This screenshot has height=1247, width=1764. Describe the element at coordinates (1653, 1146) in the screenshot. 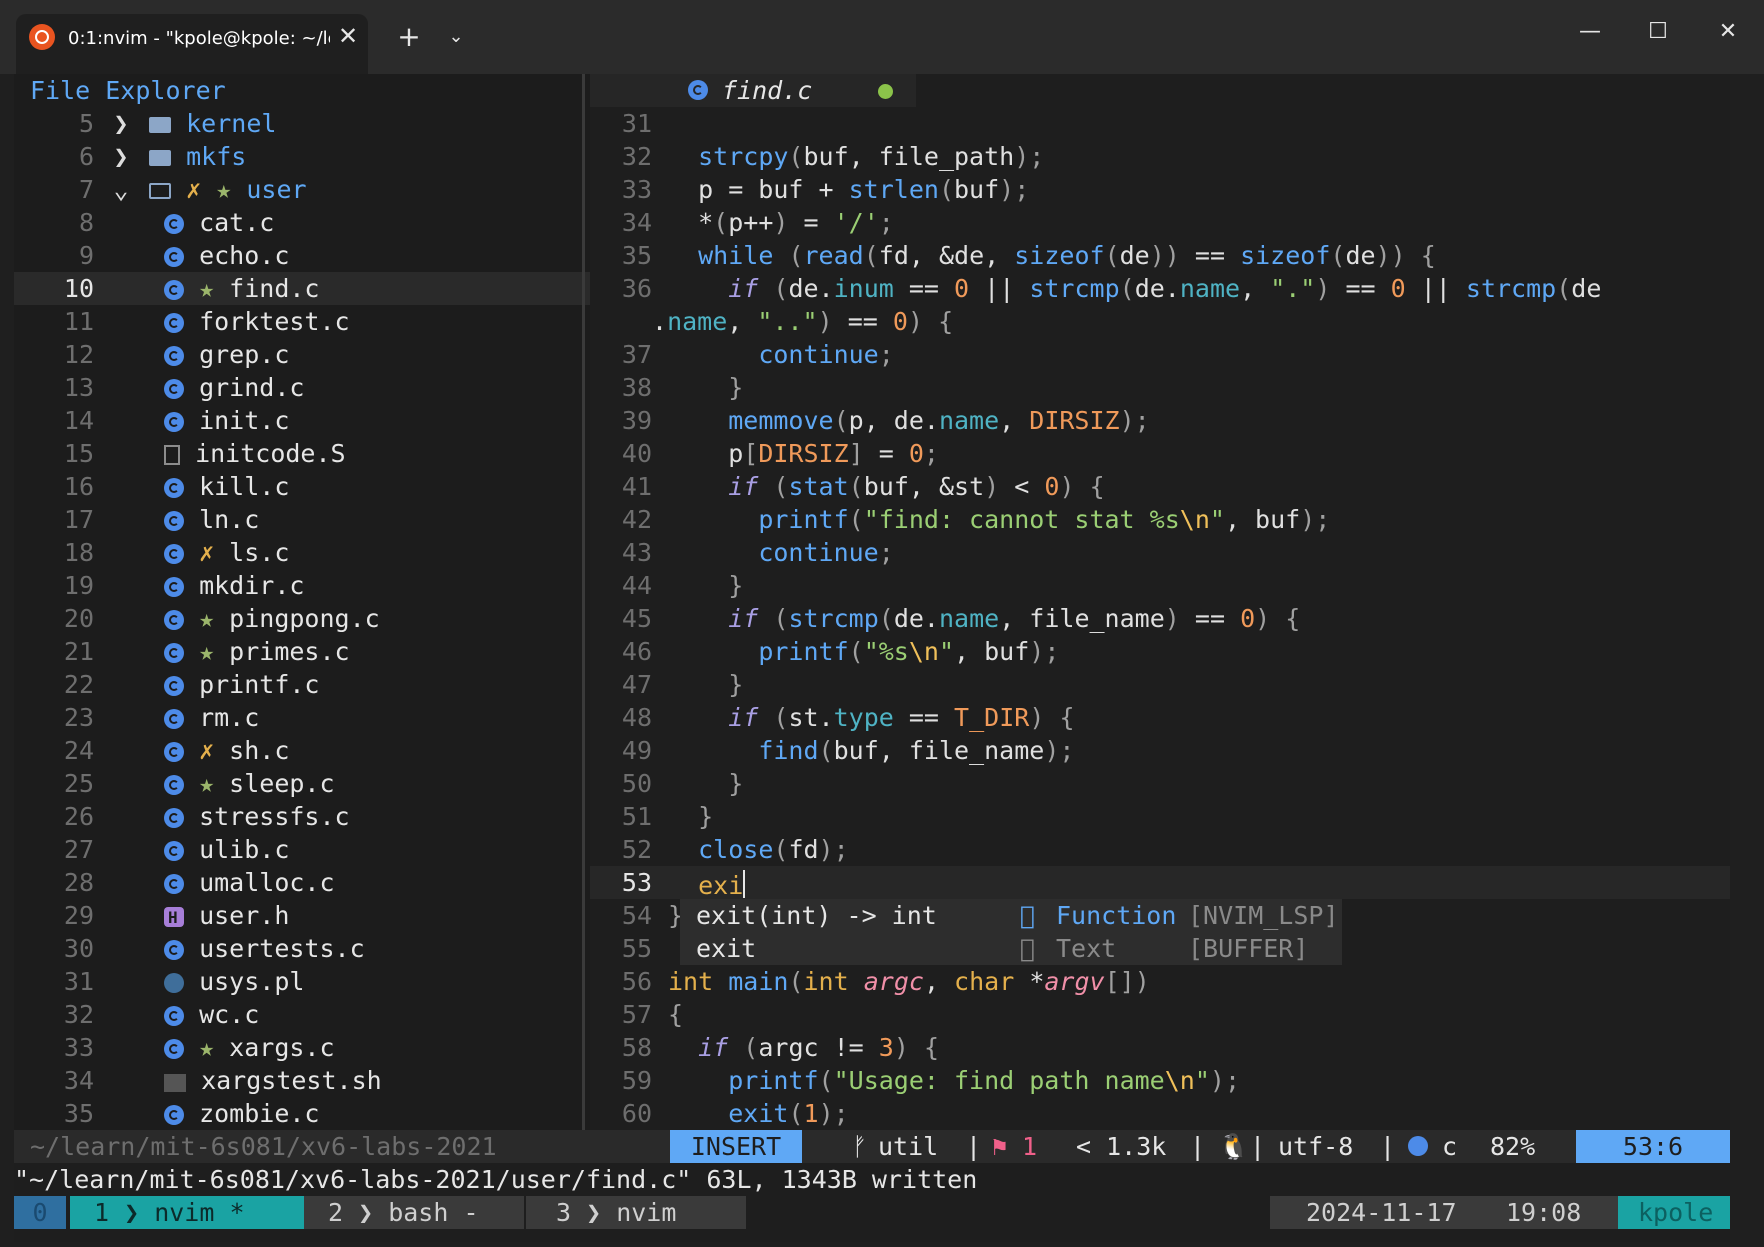

I see `cursor-position: 53:6` at that location.